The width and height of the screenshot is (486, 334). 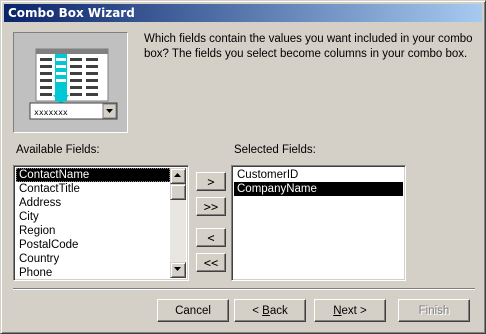 What do you see at coordinates (93, 259) in the screenshot?
I see `available-field-item: Country` at bounding box center [93, 259].